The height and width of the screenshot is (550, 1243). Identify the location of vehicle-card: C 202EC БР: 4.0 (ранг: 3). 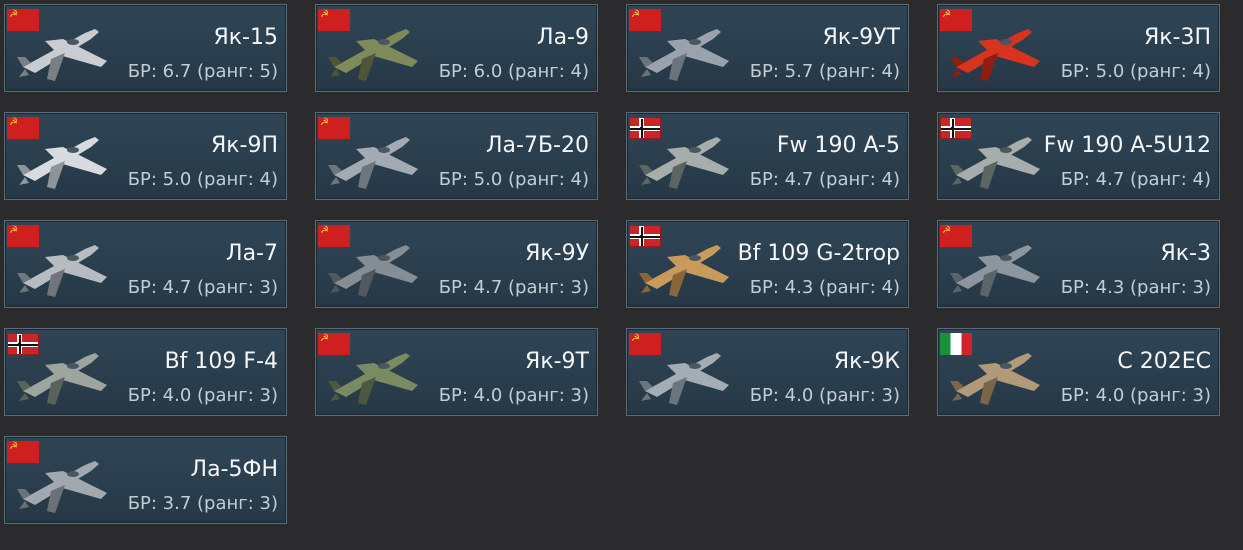
(1078, 372).